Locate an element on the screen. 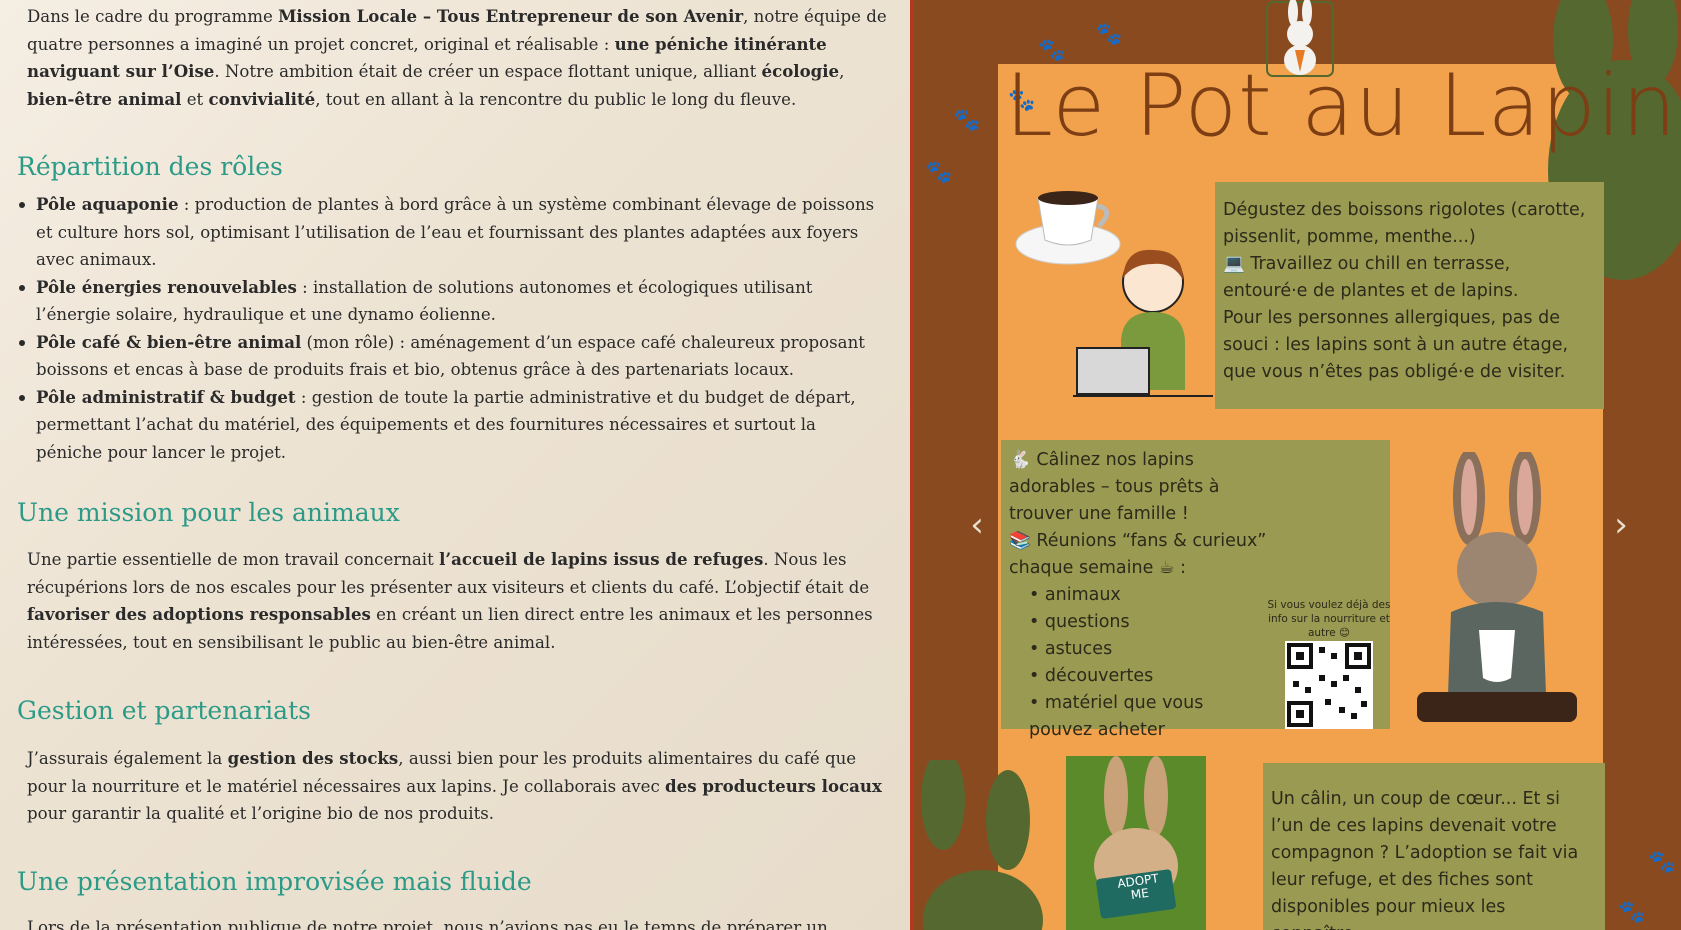  list-item: animaux is located at coordinates (1149, 595).